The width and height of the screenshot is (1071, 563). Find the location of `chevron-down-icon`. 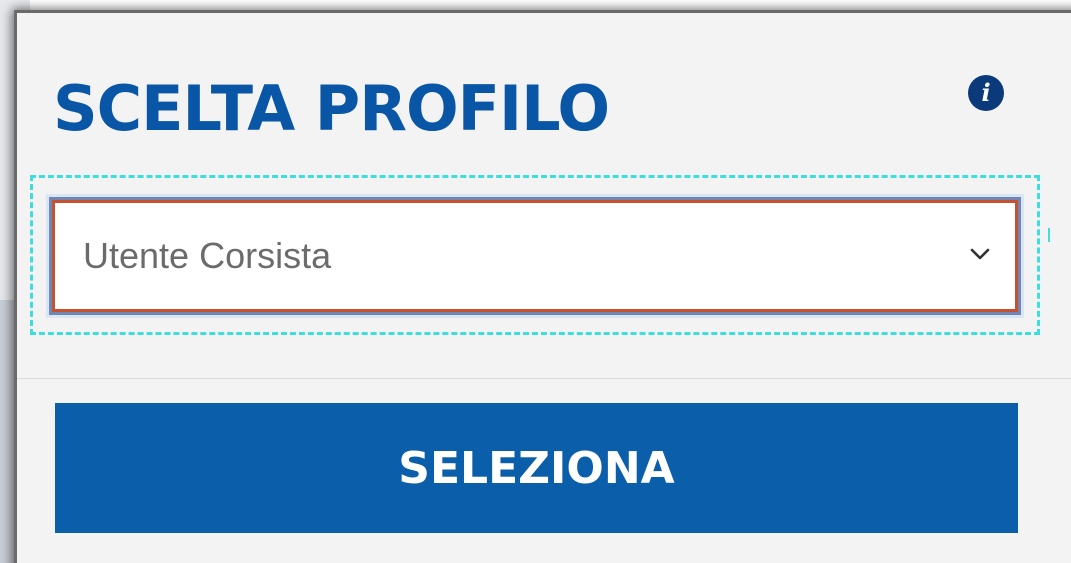

chevron-down-icon is located at coordinates (980, 254).